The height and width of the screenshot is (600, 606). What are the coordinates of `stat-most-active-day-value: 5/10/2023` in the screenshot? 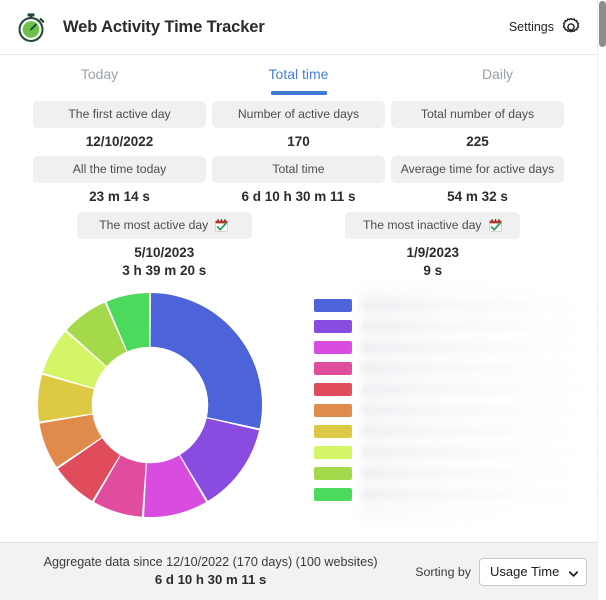 It's located at (164, 252).